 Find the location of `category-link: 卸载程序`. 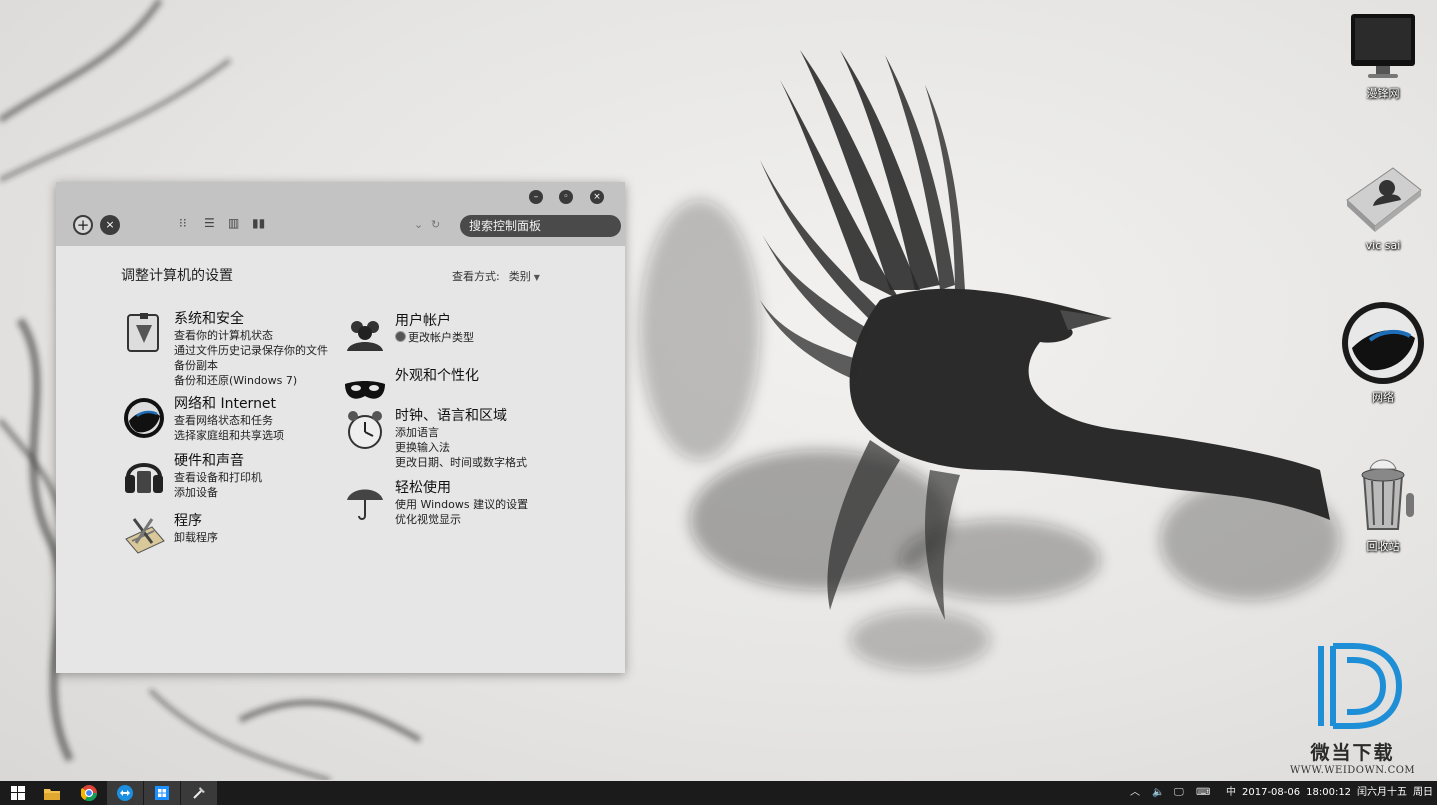

category-link: 卸载程序 is located at coordinates (259, 537).